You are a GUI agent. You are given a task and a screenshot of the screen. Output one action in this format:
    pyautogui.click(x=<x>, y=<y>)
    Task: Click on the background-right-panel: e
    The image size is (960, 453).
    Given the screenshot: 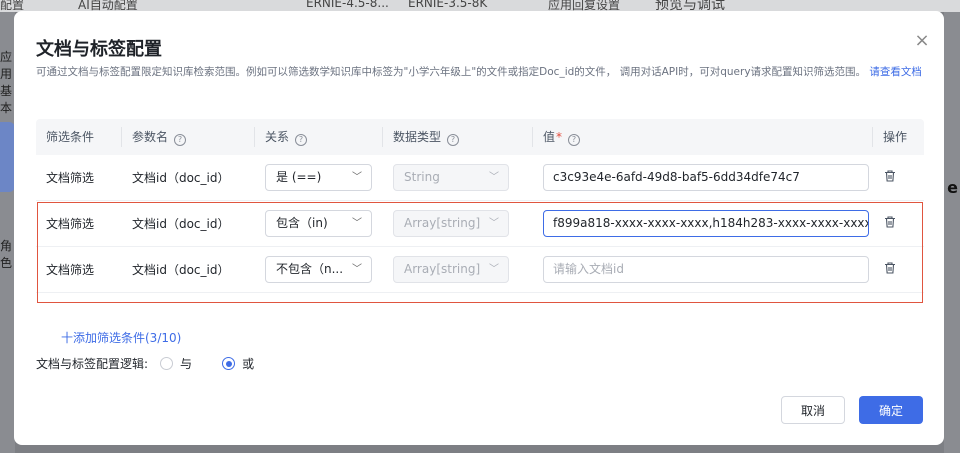 What is the action you would take?
    pyautogui.click(x=952, y=232)
    